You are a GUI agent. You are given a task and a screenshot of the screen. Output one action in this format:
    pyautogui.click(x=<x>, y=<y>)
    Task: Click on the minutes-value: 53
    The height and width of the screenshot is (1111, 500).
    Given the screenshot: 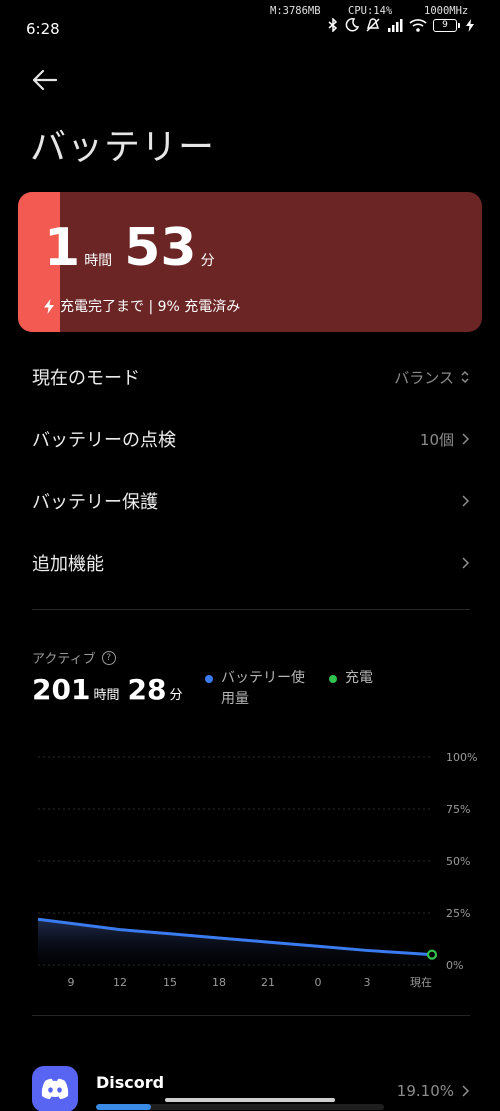 What is the action you would take?
    pyautogui.click(x=160, y=248)
    